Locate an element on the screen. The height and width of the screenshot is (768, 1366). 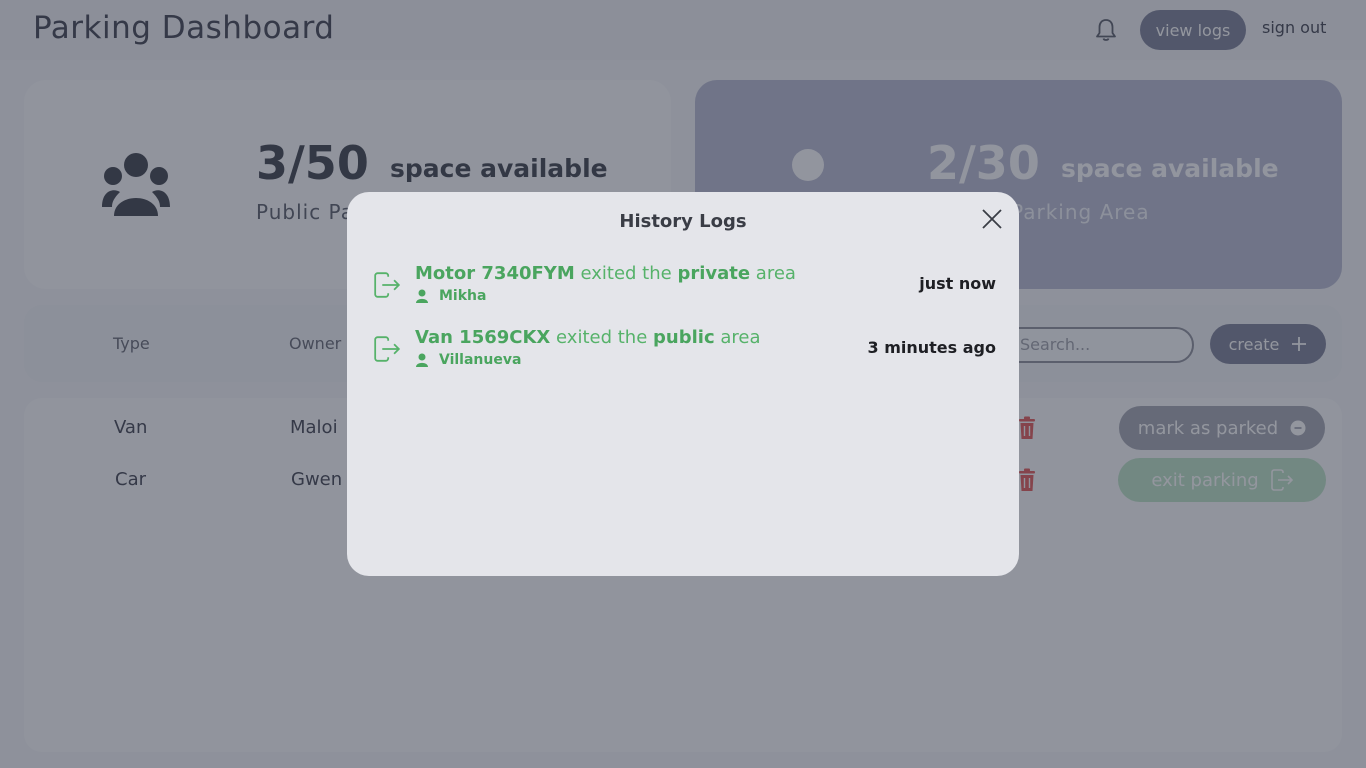
log-vehicle: Motor 7340FYM is located at coordinates (495, 273).